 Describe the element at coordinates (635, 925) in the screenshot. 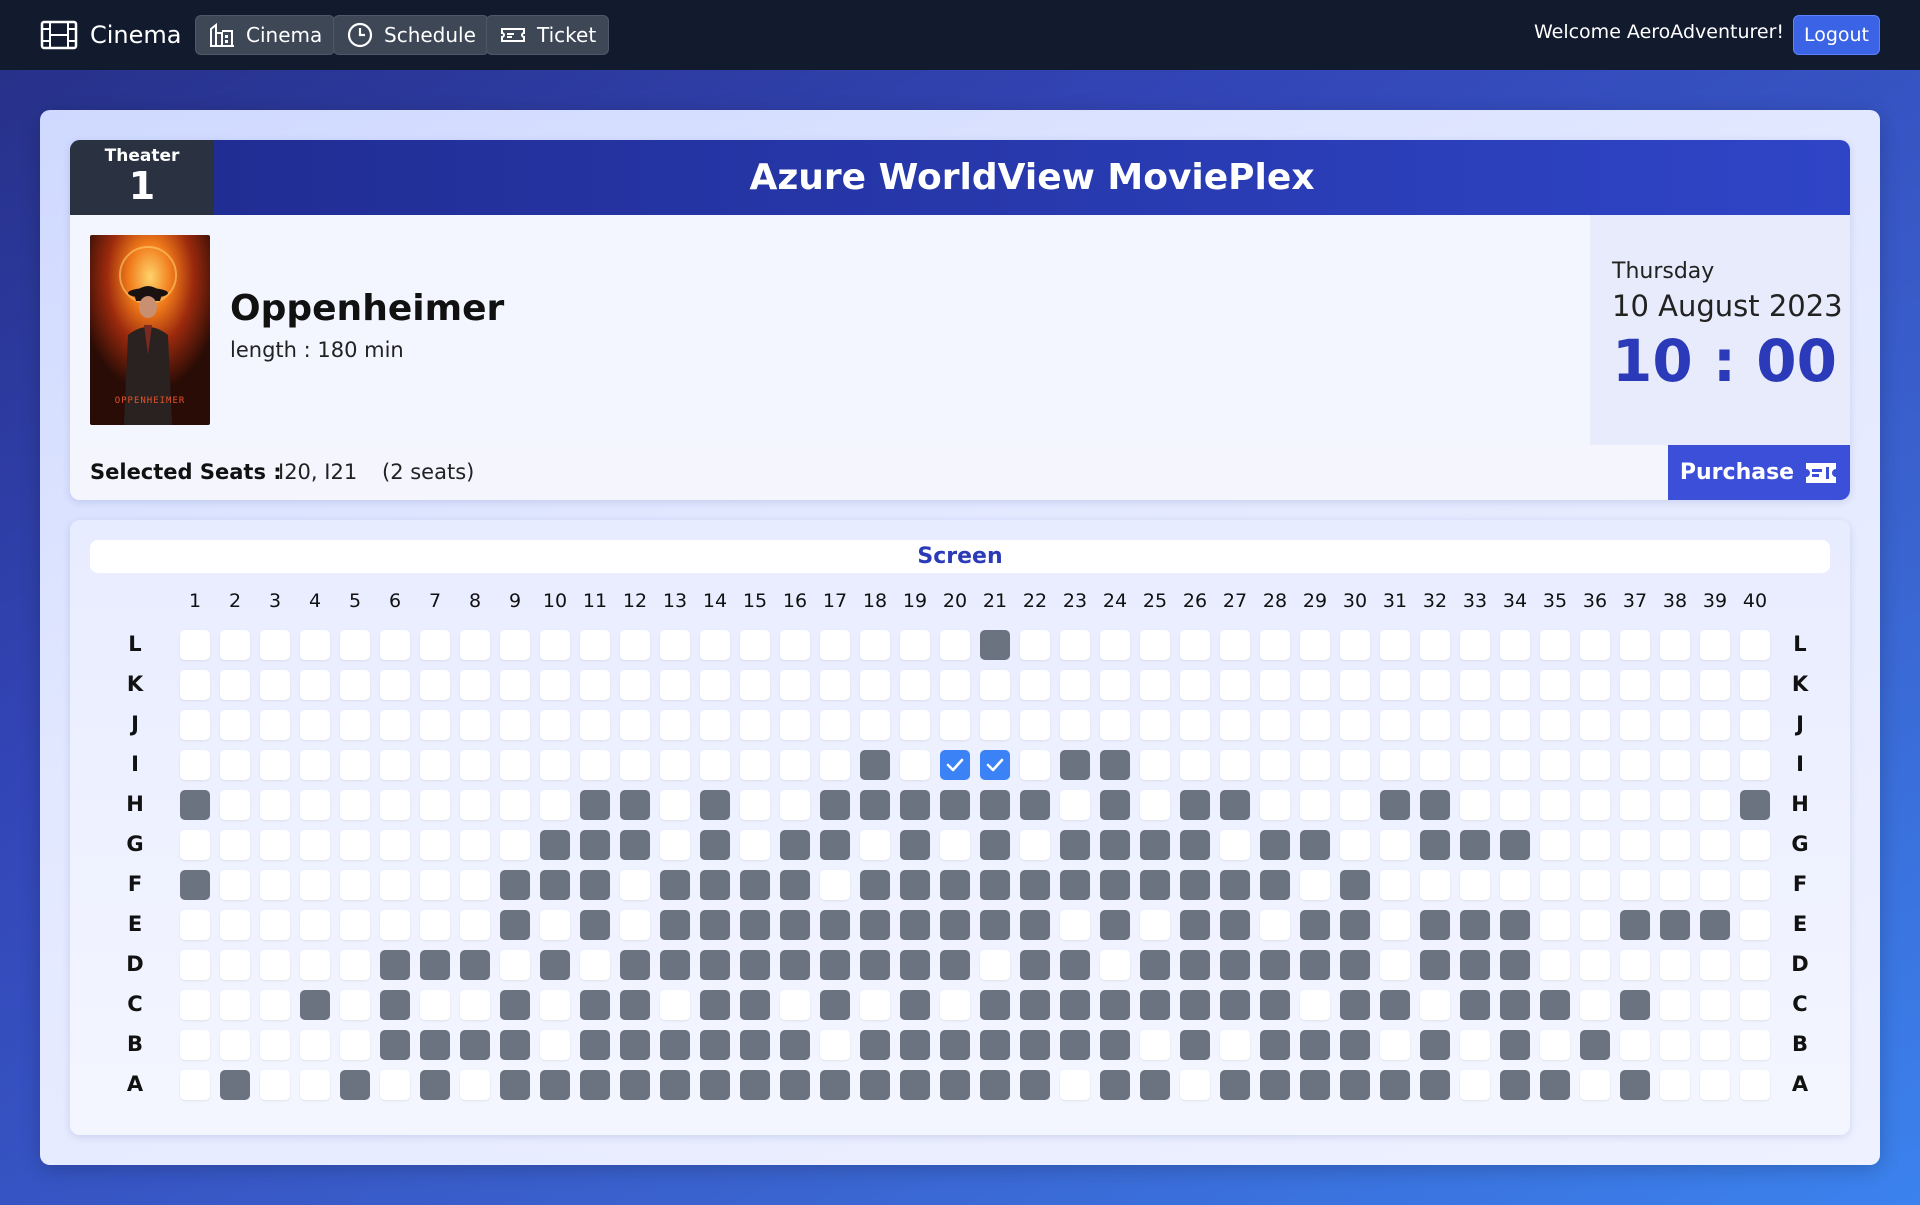

I see `seat-E12` at that location.